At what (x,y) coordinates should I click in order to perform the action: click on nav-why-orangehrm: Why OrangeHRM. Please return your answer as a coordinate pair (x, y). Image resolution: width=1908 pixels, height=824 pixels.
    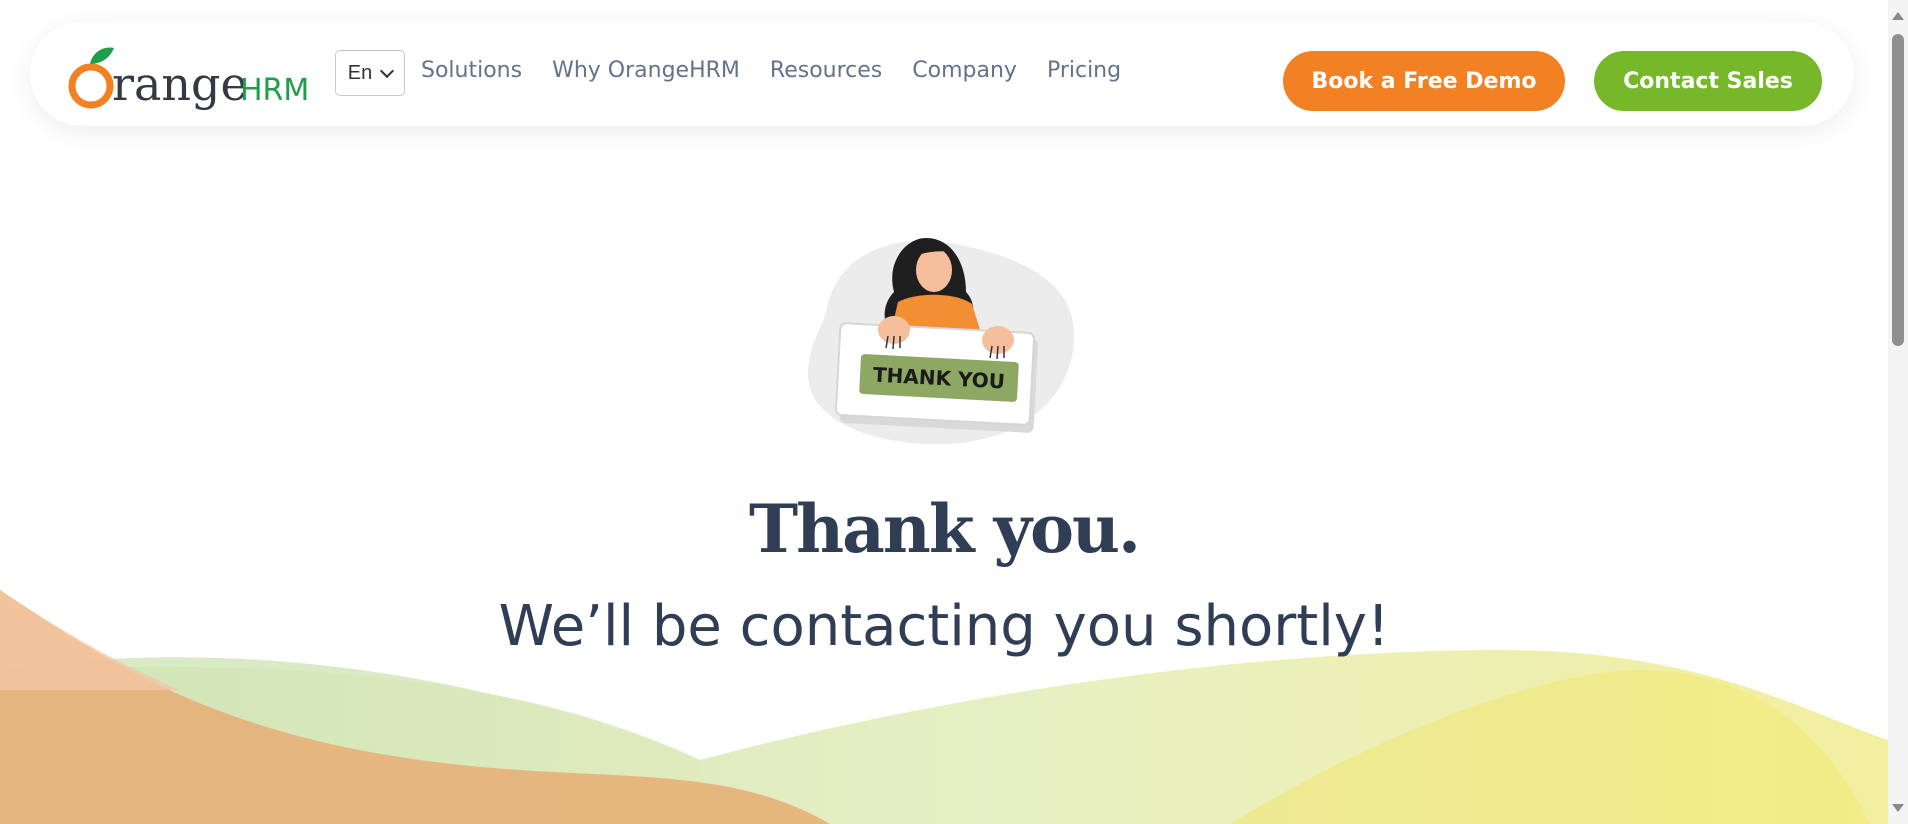
    Looking at the image, I should click on (646, 70).